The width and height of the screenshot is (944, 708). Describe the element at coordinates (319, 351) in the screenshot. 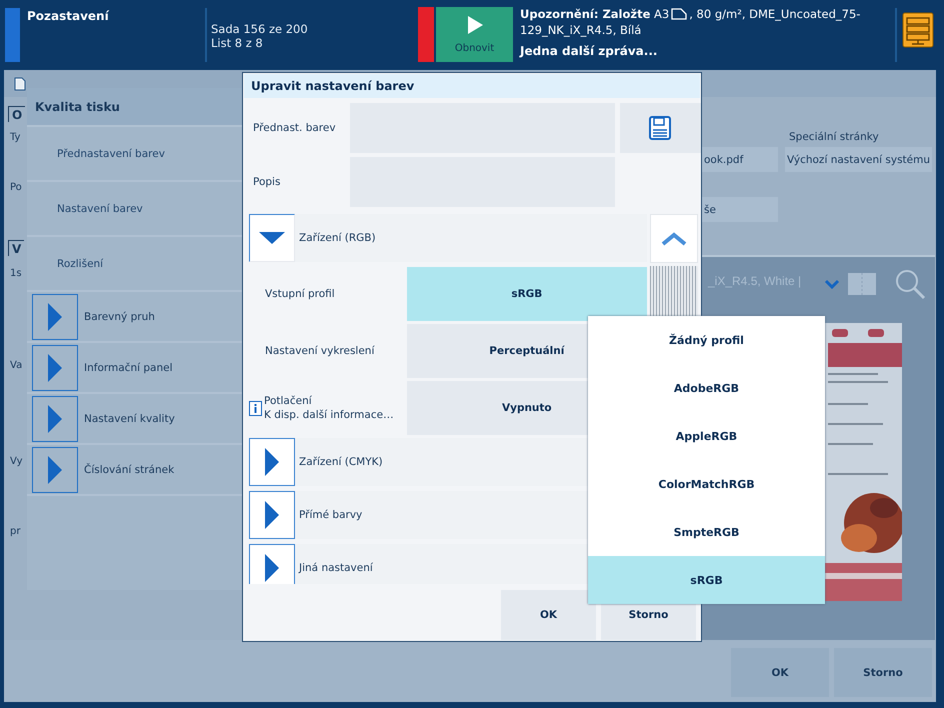

I see `setting-label: Nastavení vykreslení` at that location.